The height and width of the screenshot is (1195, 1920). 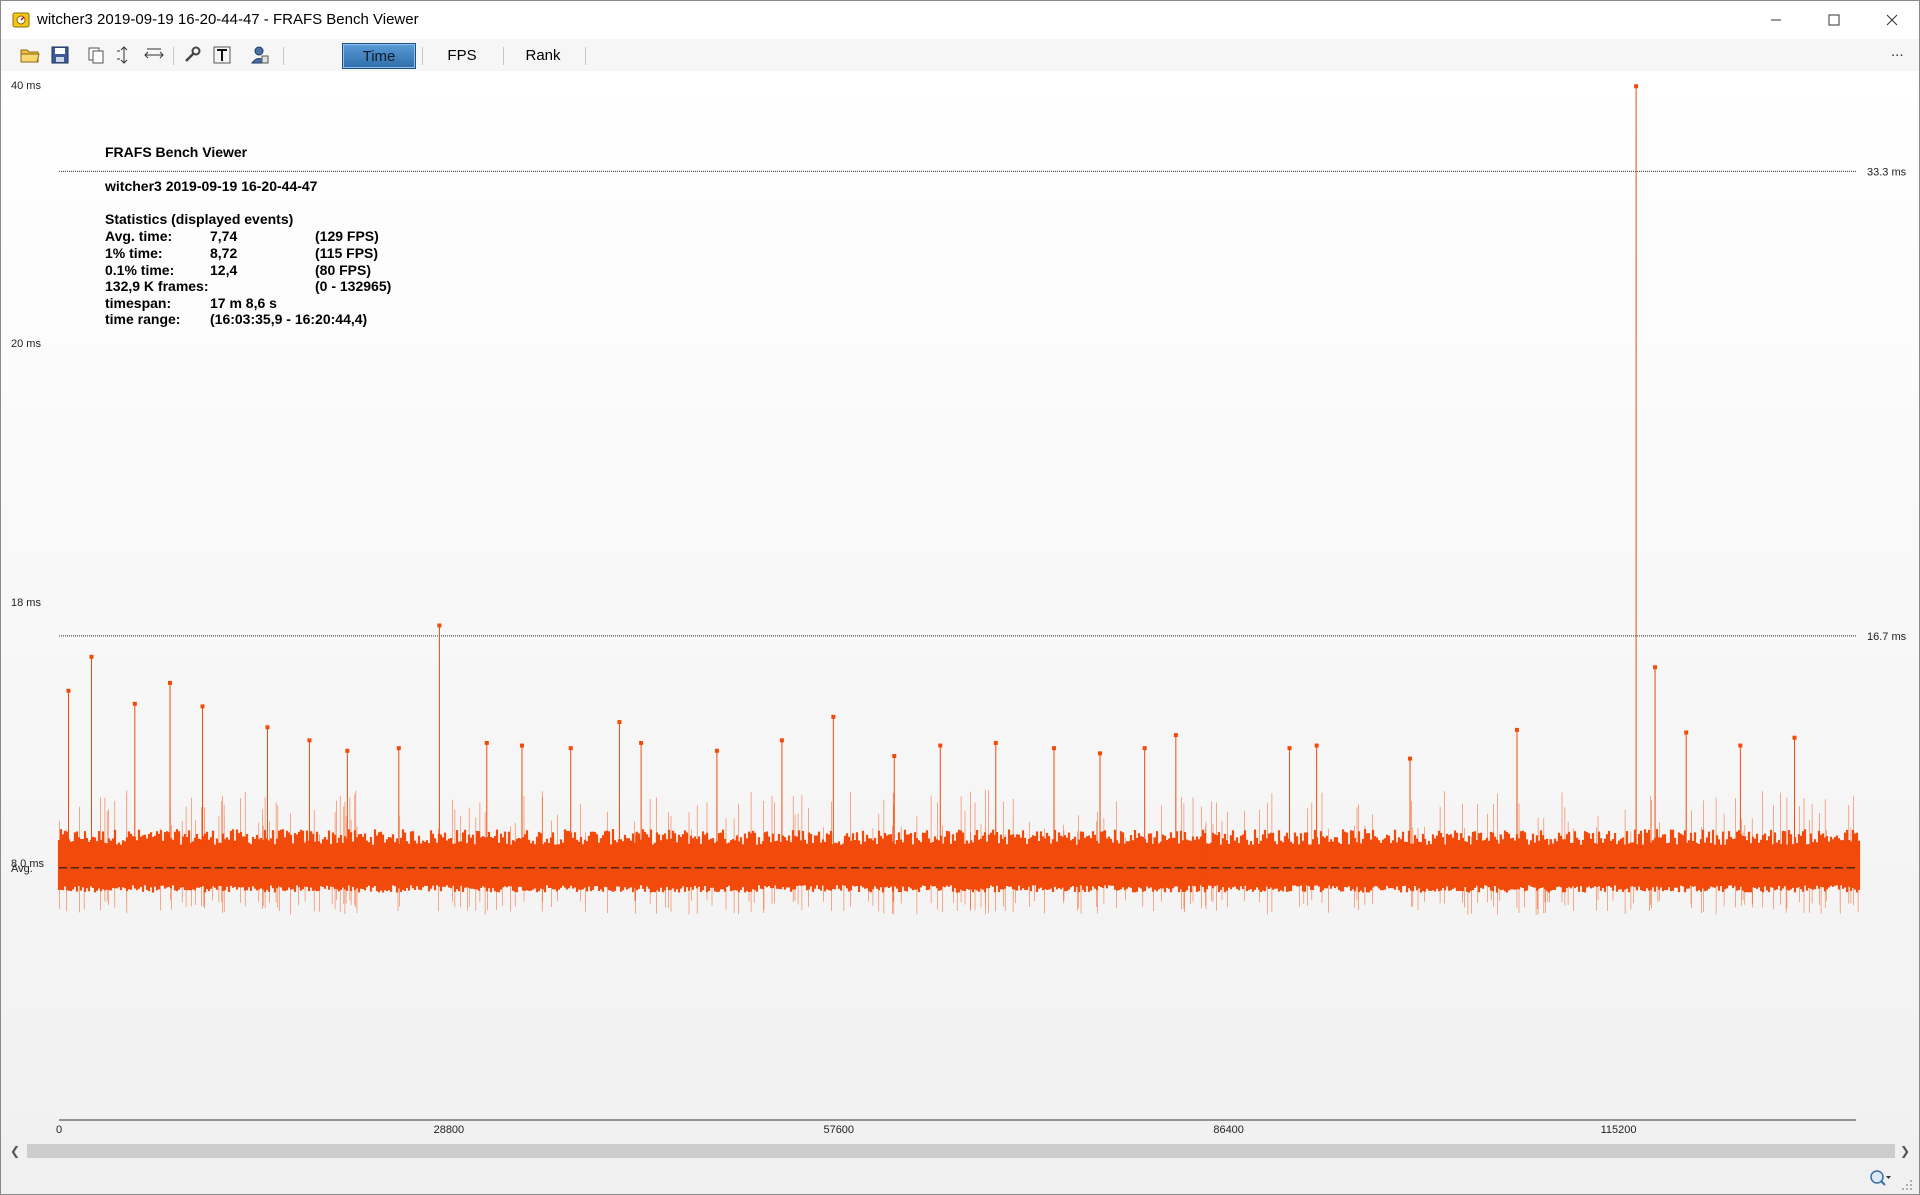 What do you see at coordinates (26, 603) in the screenshot?
I see `y-tick-label: 18 ms` at bounding box center [26, 603].